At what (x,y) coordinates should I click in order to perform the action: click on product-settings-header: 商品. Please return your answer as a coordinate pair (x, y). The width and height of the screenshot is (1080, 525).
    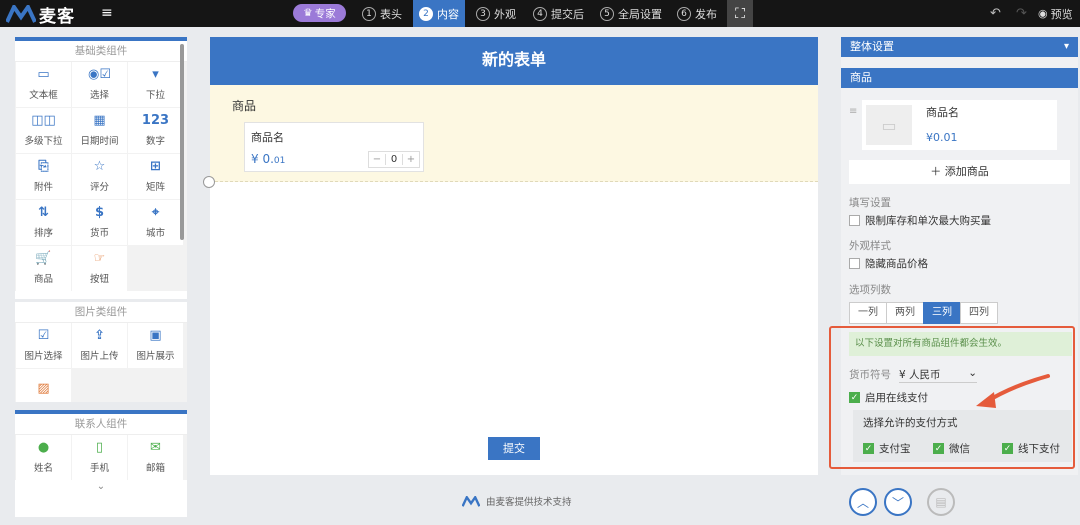
    Looking at the image, I should click on (959, 78).